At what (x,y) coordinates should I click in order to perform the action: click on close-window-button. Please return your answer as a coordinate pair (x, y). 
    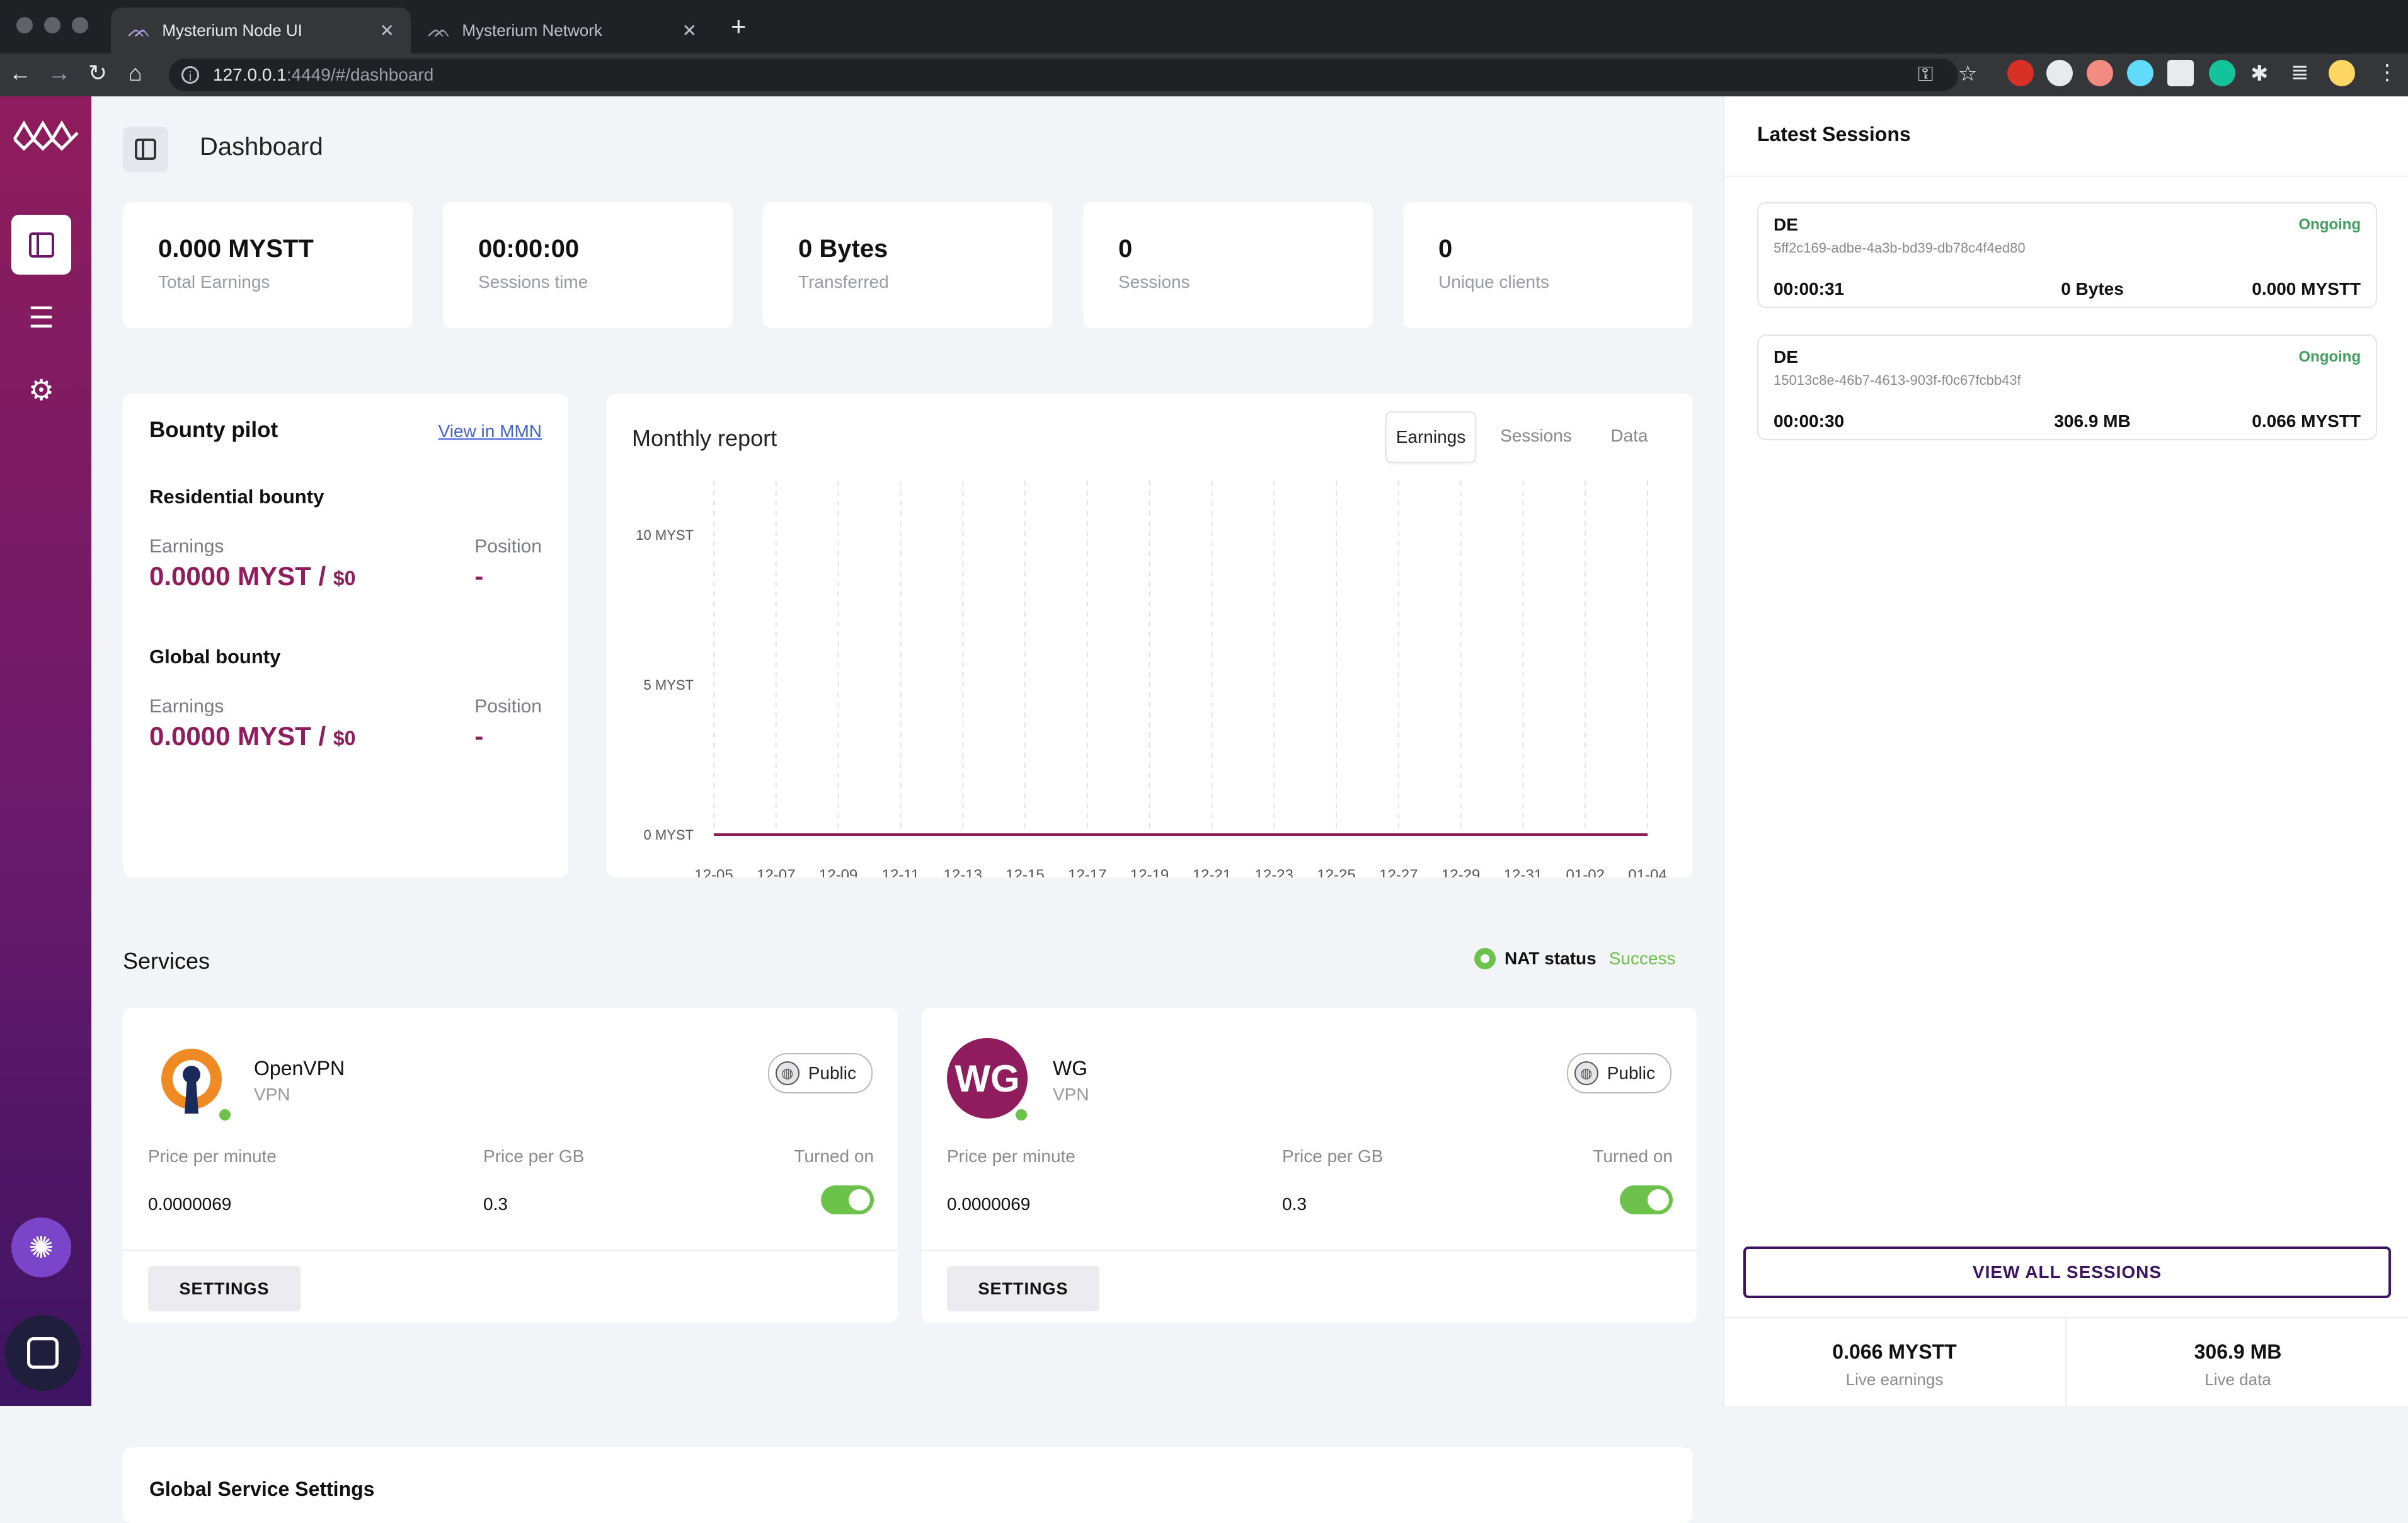
    Looking at the image, I should click on (24, 25).